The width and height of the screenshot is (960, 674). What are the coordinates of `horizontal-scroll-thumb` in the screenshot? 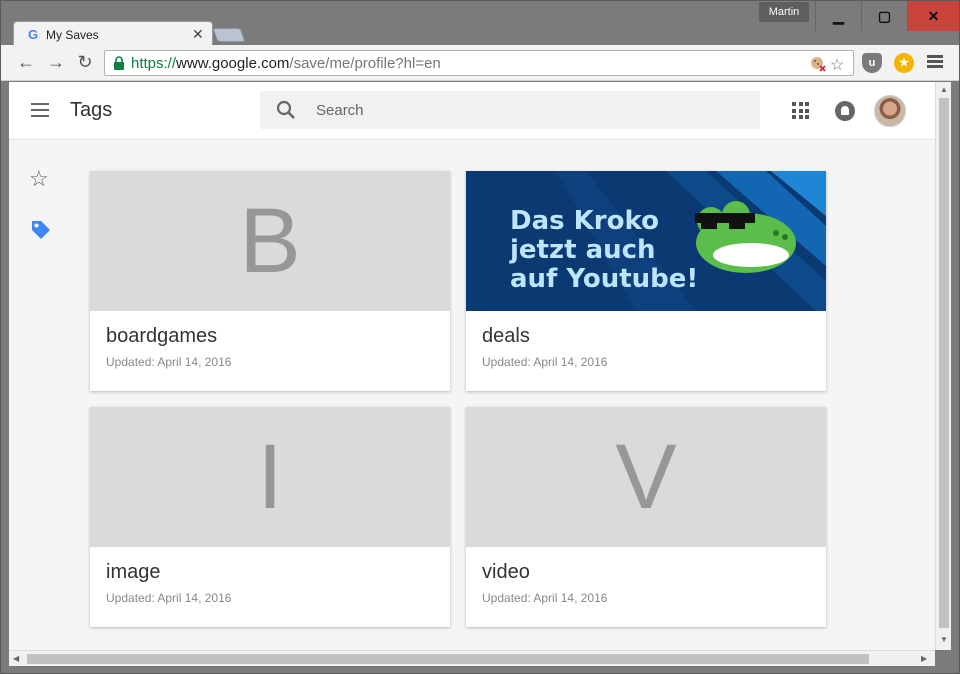 It's located at (448, 659).